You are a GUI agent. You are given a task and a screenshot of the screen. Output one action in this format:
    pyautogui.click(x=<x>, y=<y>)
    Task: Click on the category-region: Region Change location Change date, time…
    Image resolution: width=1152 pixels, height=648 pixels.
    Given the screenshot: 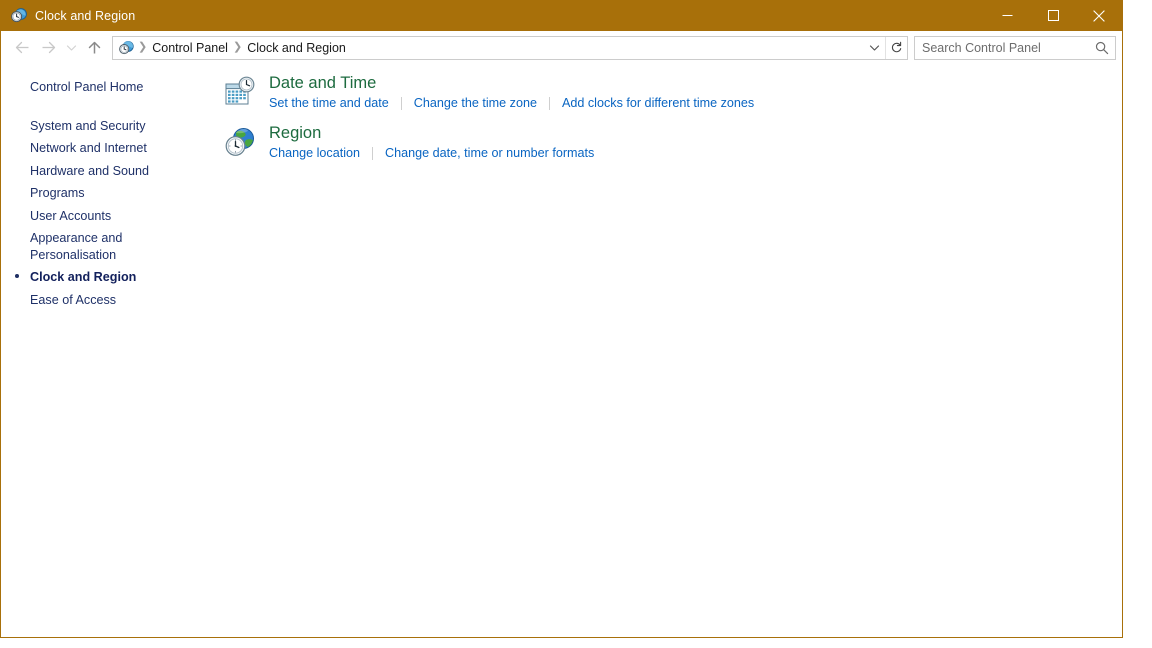 What is the action you would take?
    pyautogui.click(x=673, y=142)
    